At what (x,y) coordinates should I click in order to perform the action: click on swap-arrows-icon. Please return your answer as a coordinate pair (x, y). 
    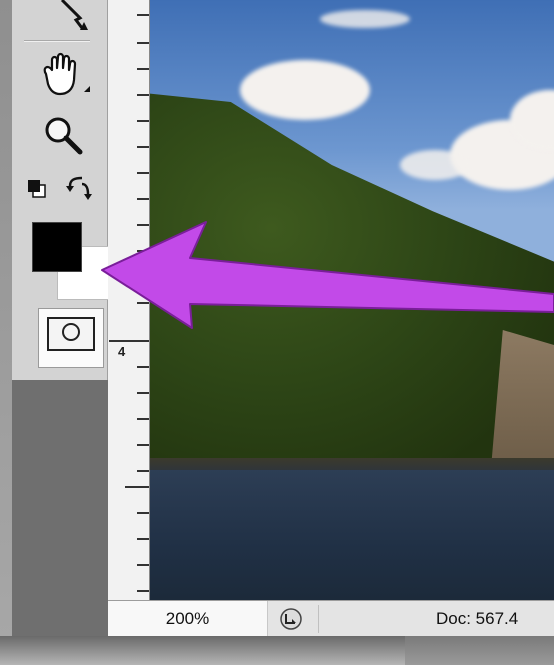
    Looking at the image, I should click on (79, 189).